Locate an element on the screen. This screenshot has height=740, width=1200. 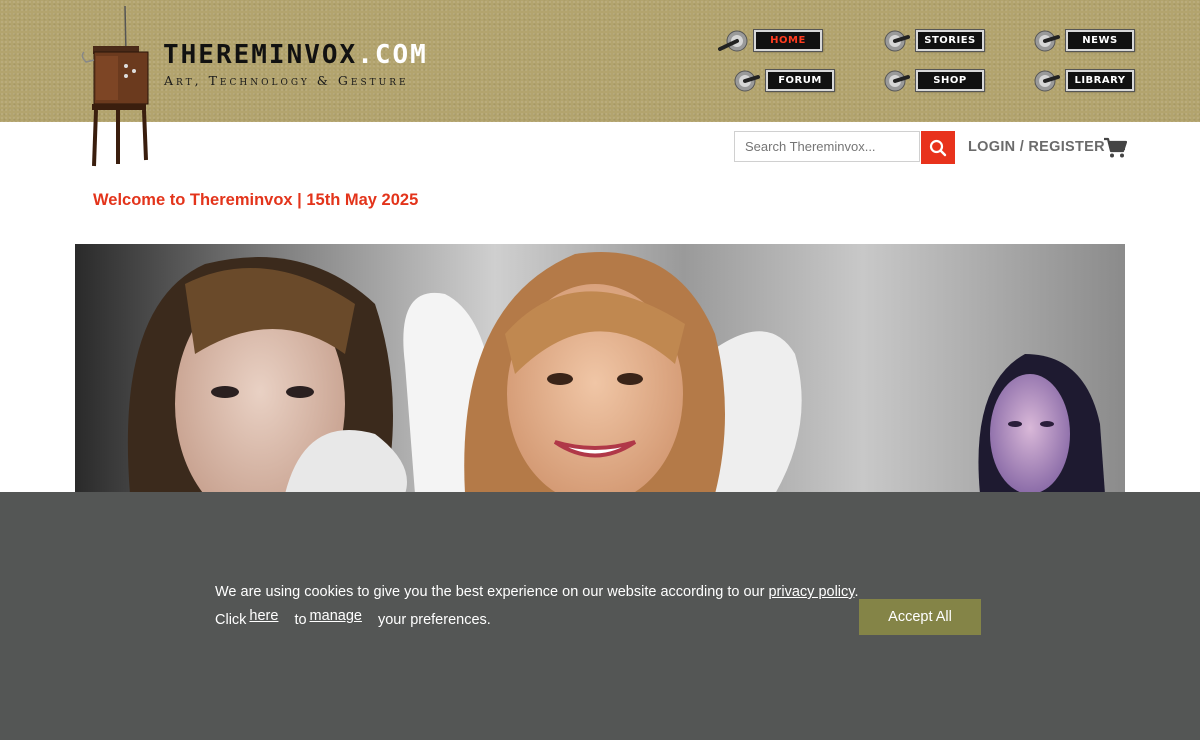
nav-item-forum: FORUM is located at coordinates (781, 80).